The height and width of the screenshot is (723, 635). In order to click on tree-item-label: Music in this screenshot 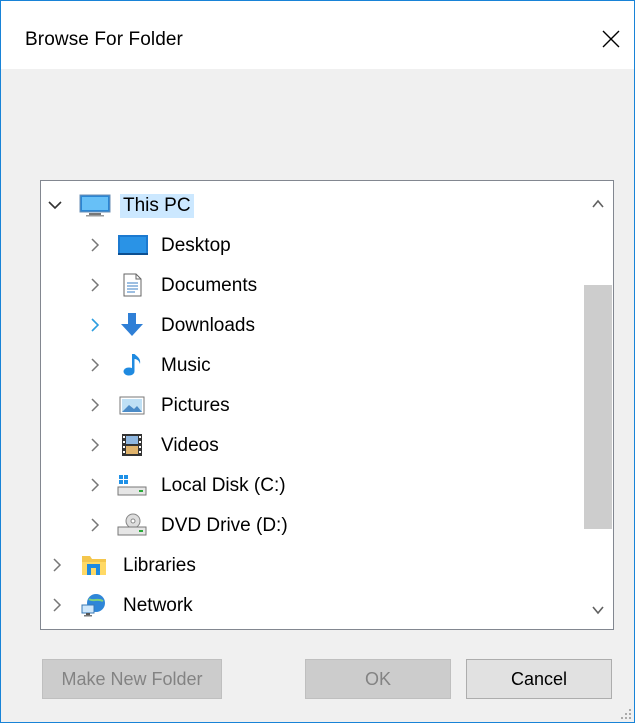, I will do `click(186, 365)`.